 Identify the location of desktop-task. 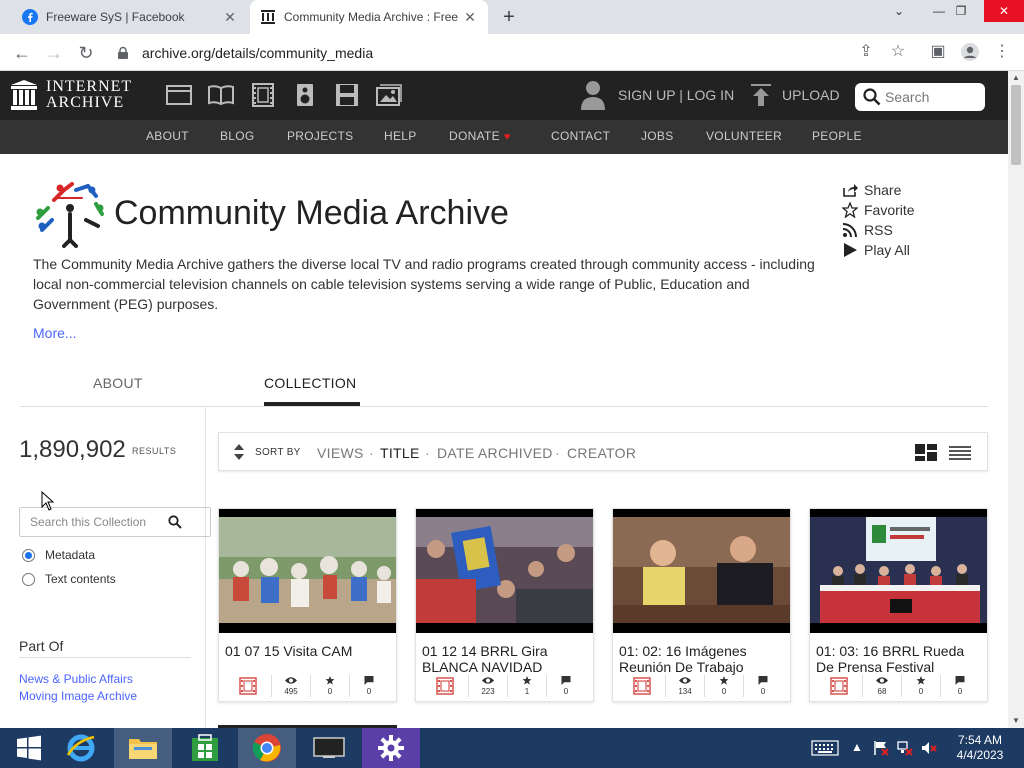
(329, 748).